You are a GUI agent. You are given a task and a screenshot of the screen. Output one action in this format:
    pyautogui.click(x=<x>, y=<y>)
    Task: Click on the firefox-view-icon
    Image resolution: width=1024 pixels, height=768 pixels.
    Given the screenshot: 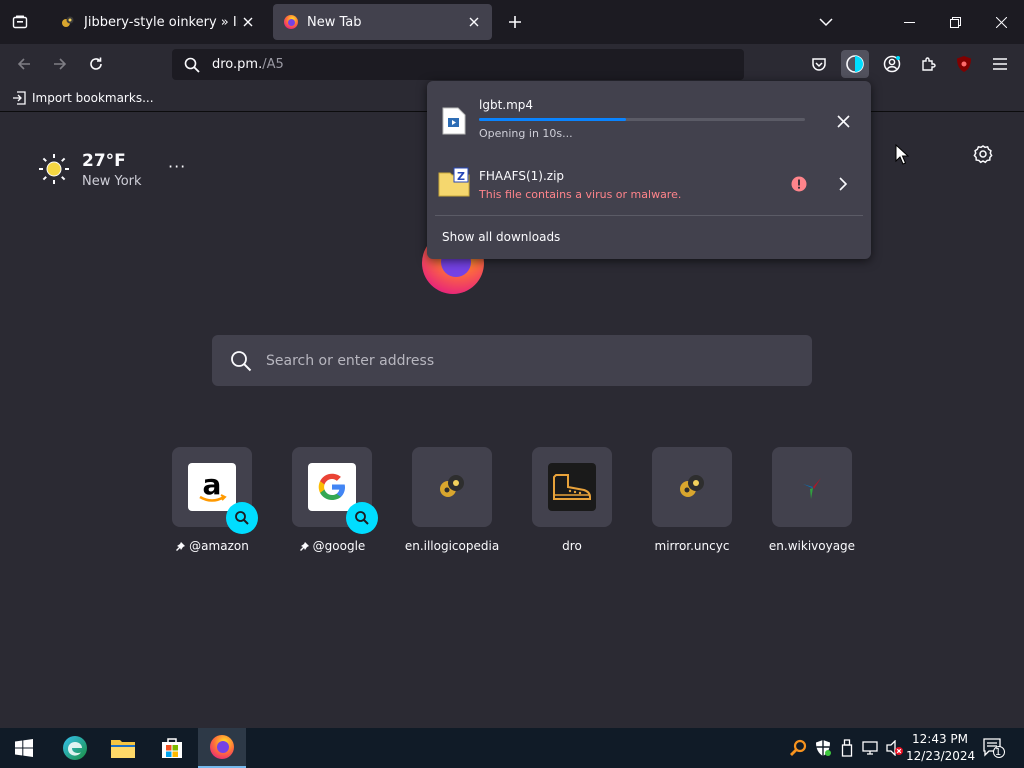 What is the action you would take?
    pyautogui.click(x=20, y=22)
    